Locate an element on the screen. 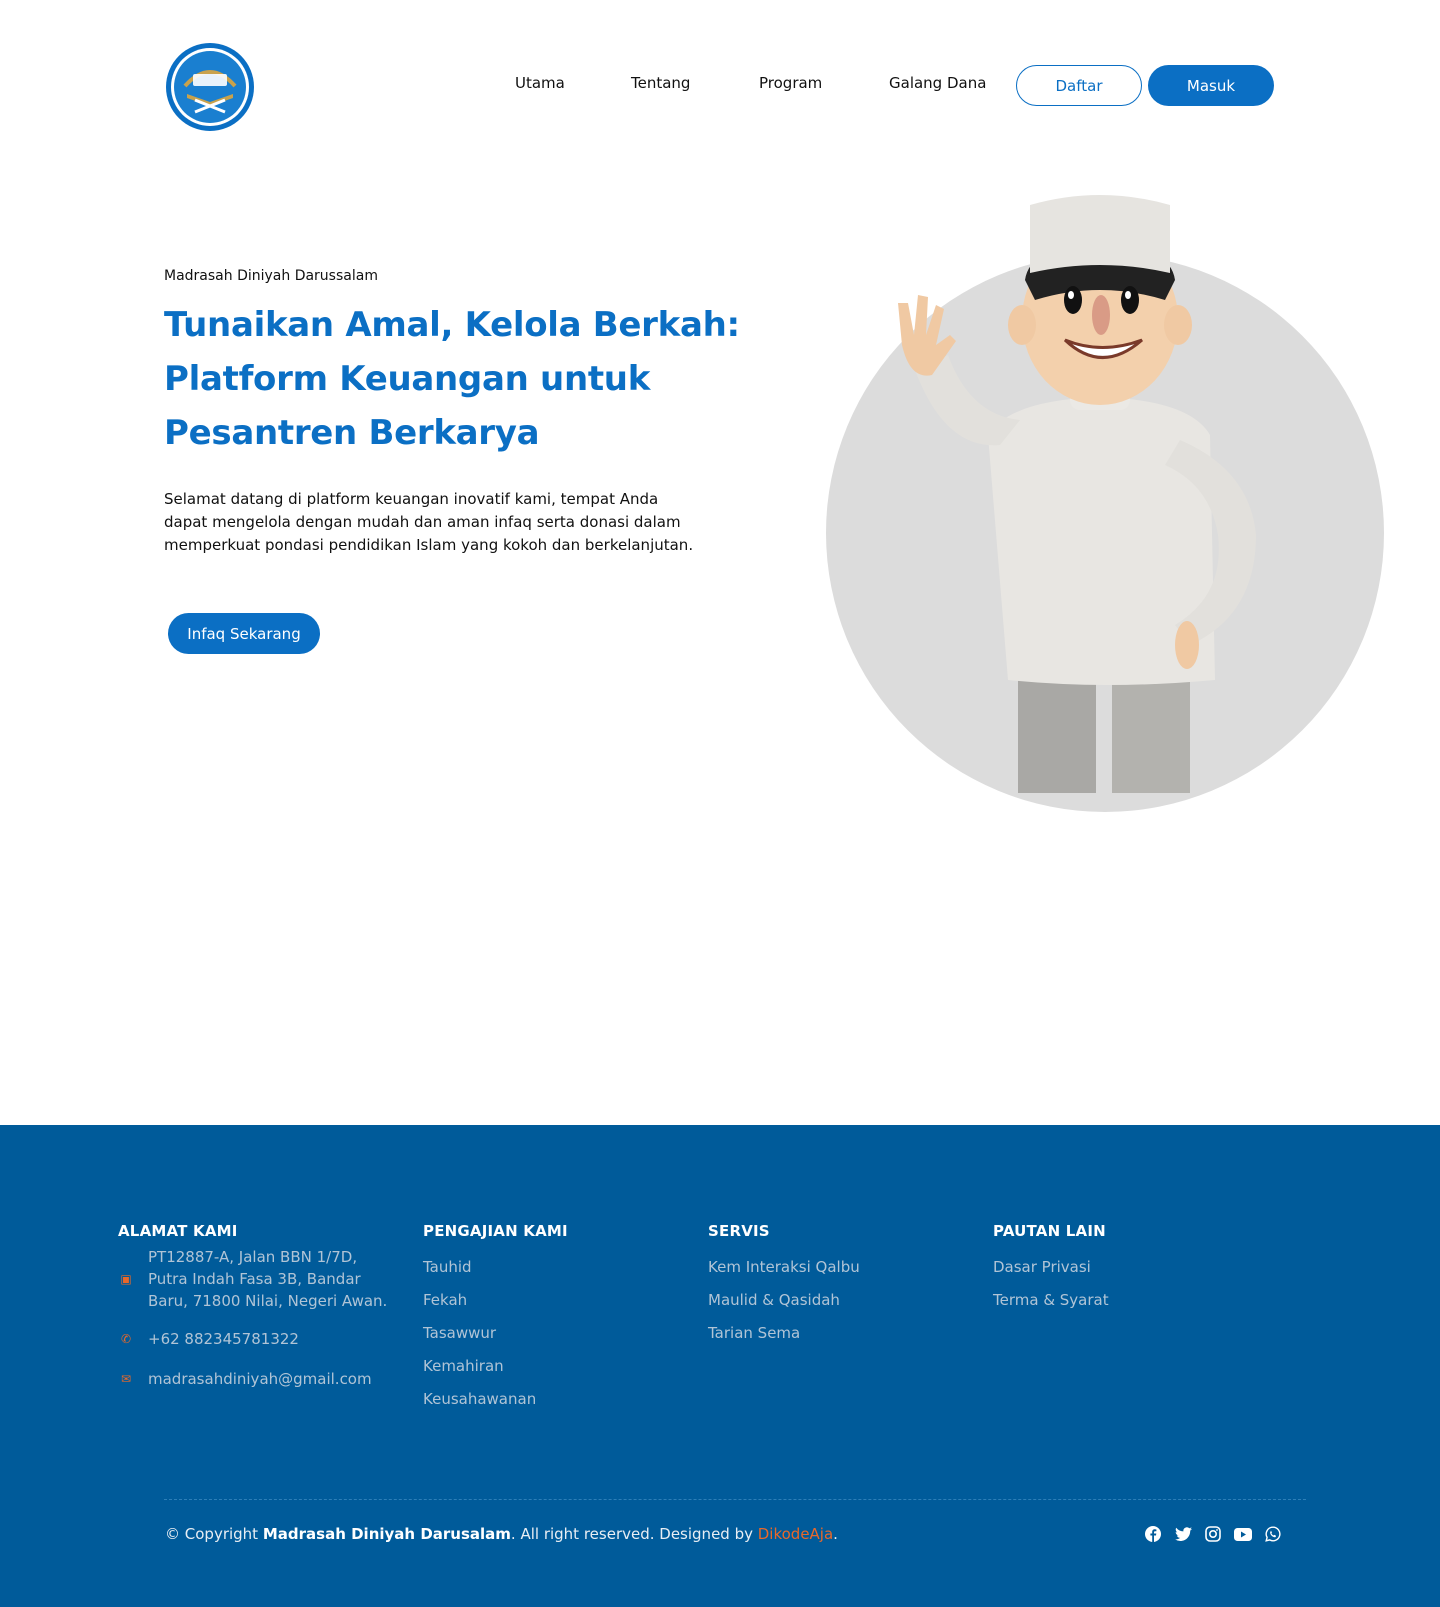 The height and width of the screenshot is (1607, 1440). designer-link: DikodeAja is located at coordinates (795, 1534).